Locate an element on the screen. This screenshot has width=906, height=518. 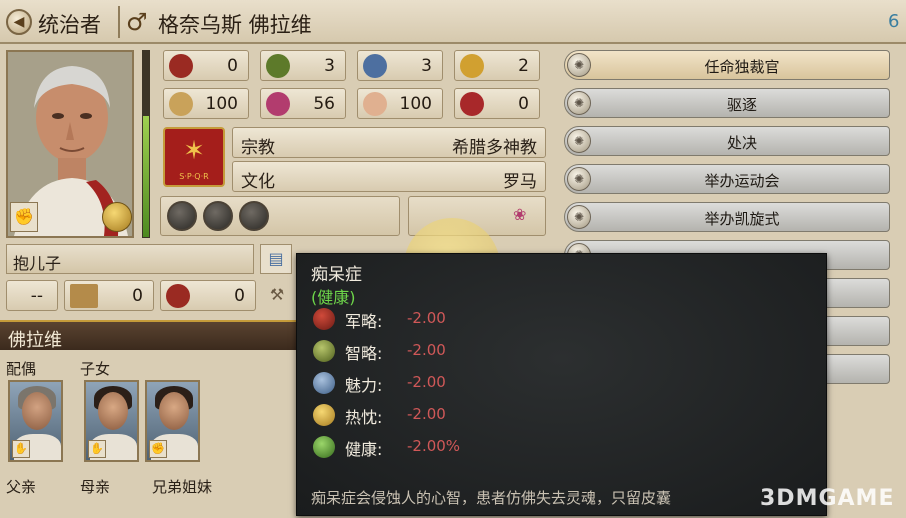
child-portrait: ✊ is located at coordinates (172, 421).